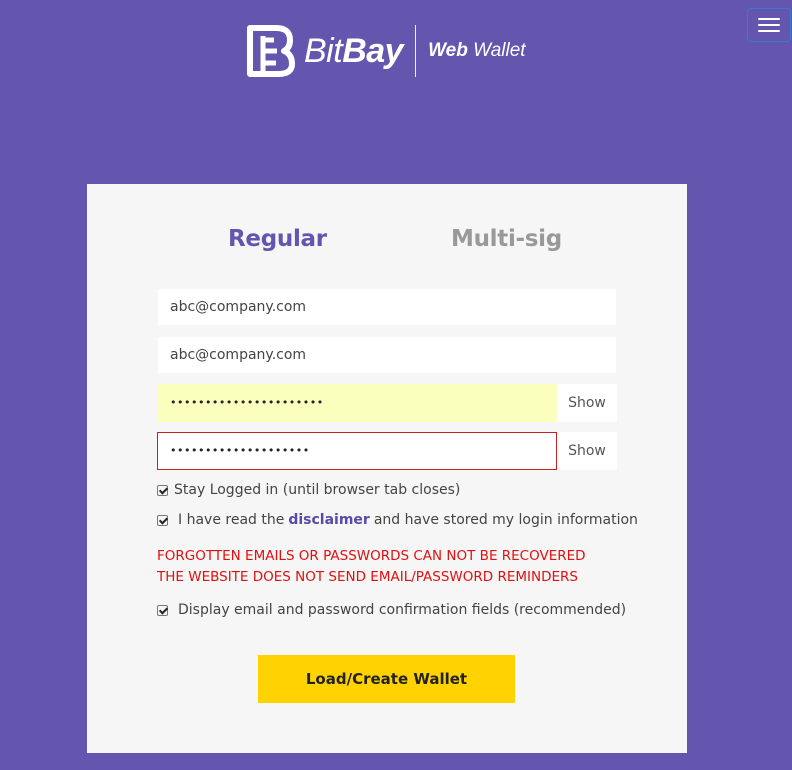 The image size is (792, 770). Describe the element at coordinates (323, 51) in the screenshot. I see `brand-name-bit: Bit` at that location.